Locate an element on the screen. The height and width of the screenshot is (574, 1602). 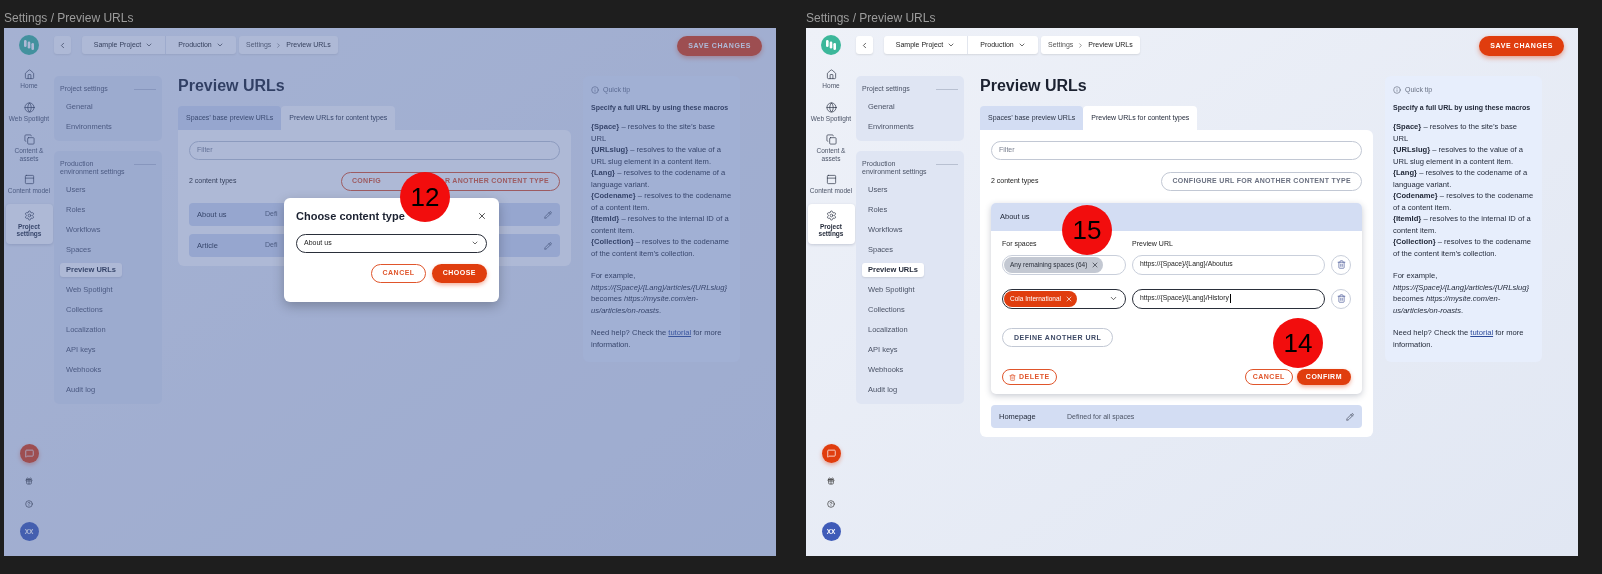
step-number-badge: 15 is located at coordinates (1087, 230).